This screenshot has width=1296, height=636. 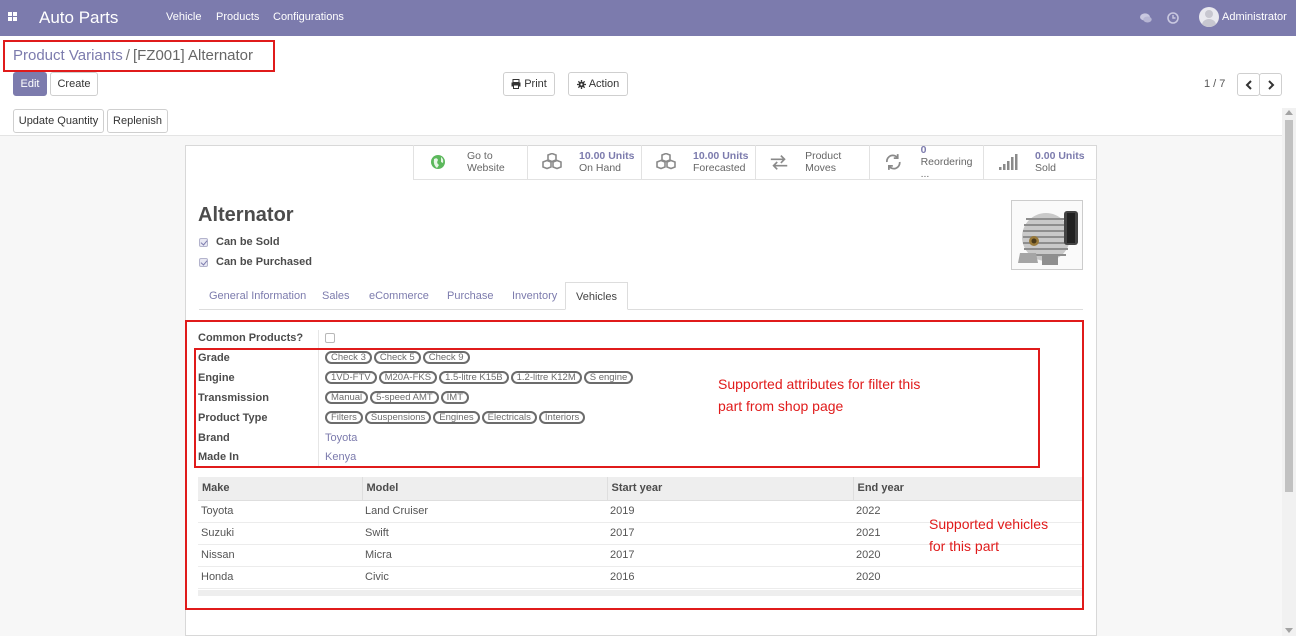 What do you see at coordinates (893, 162) in the screenshot?
I see `refresh-icon` at bounding box center [893, 162].